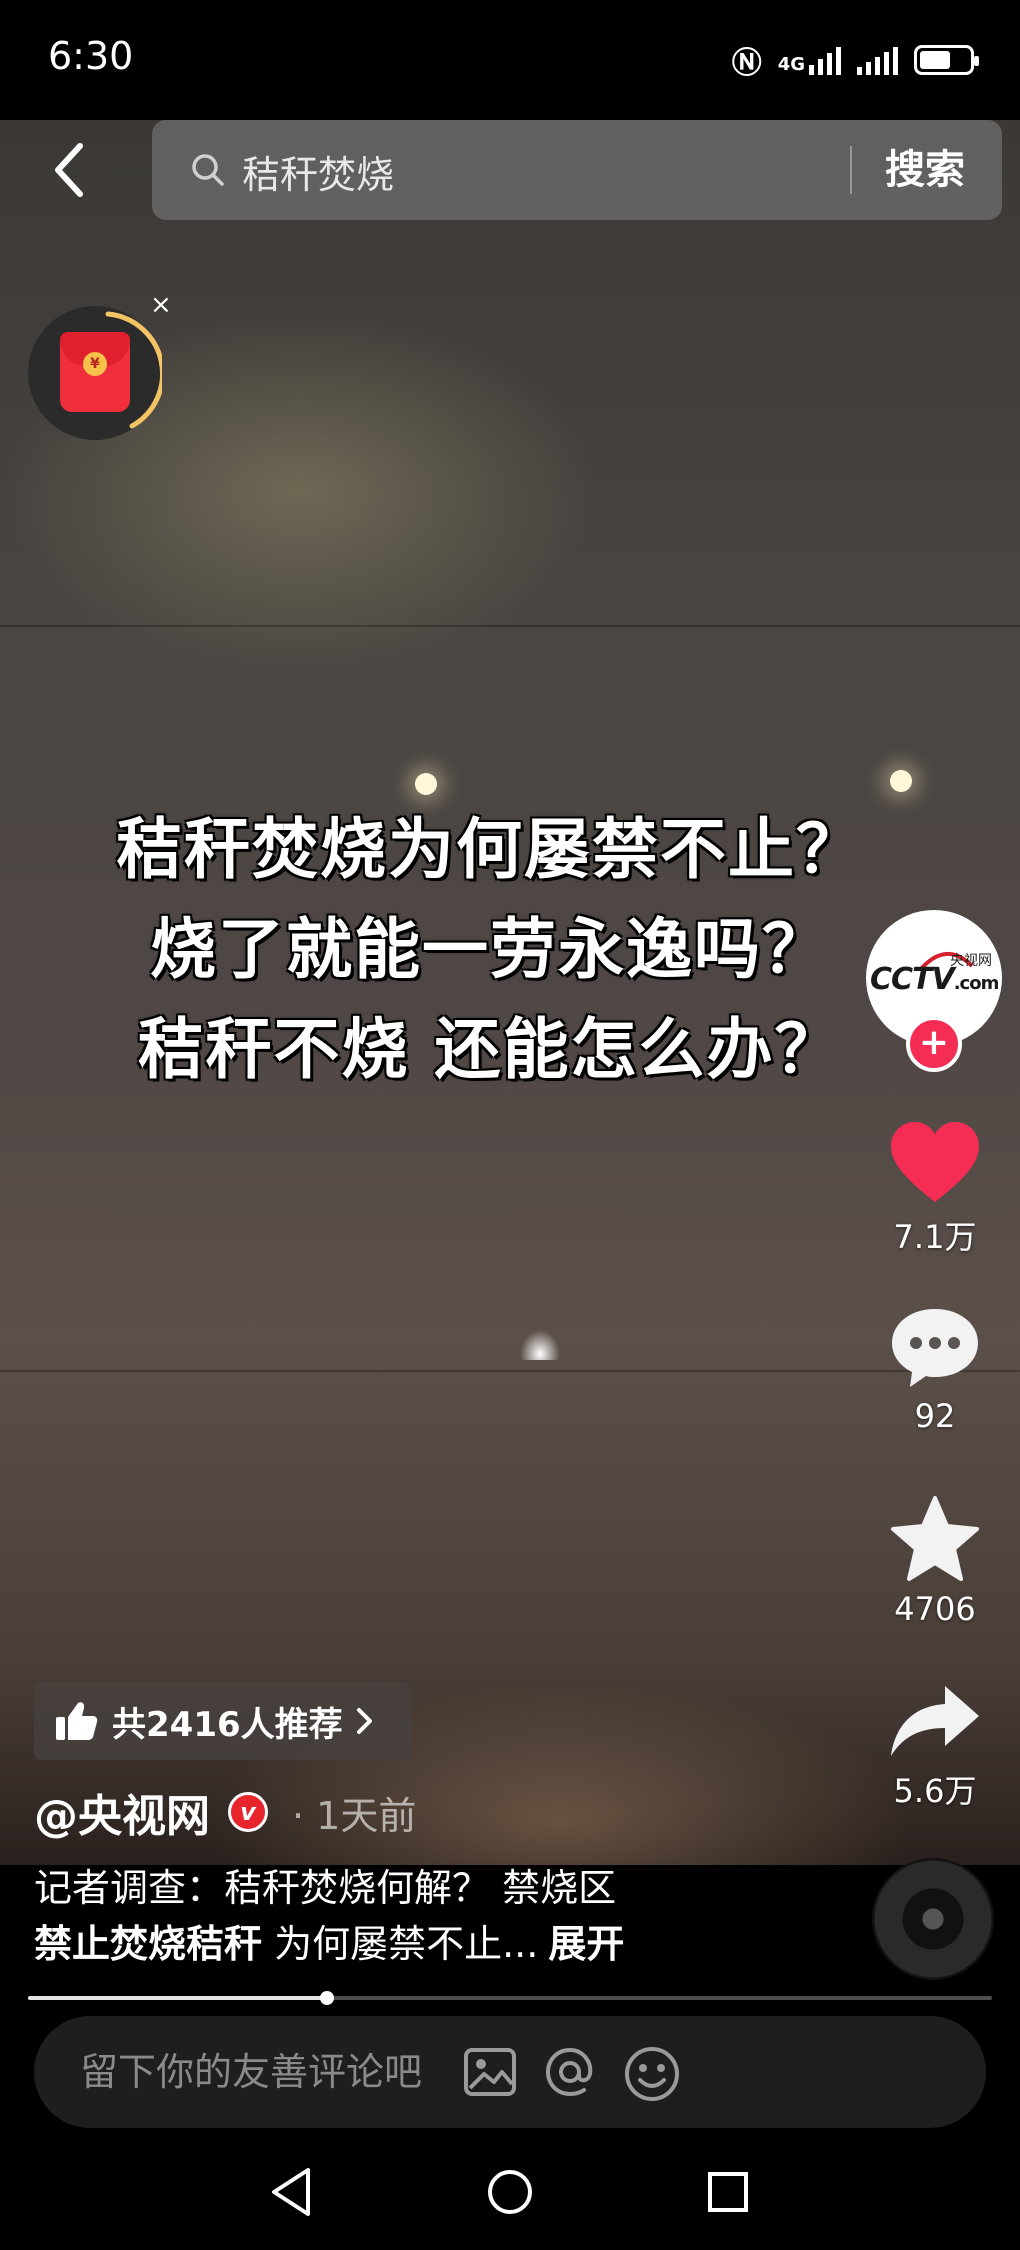 The height and width of the screenshot is (2250, 1020). I want to click on cellular-4g-icon: 4G, so click(809, 60).